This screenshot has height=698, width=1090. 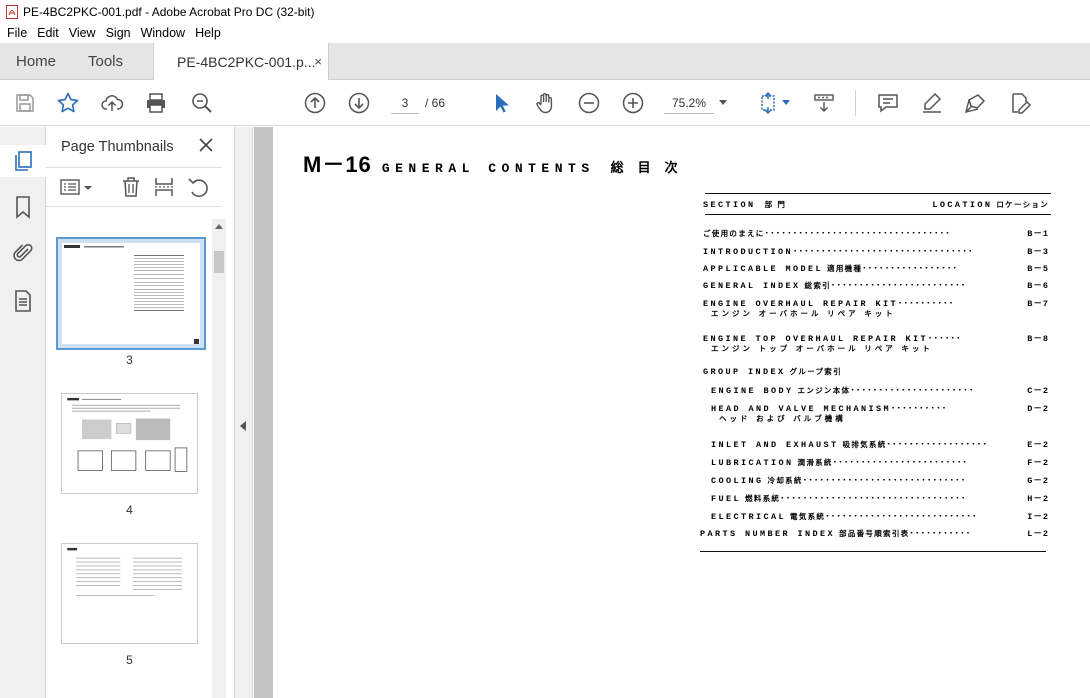 What do you see at coordinates (315, 103) in the screenshot?
I see `previous-page-icon` at bounding box center [315, 103].